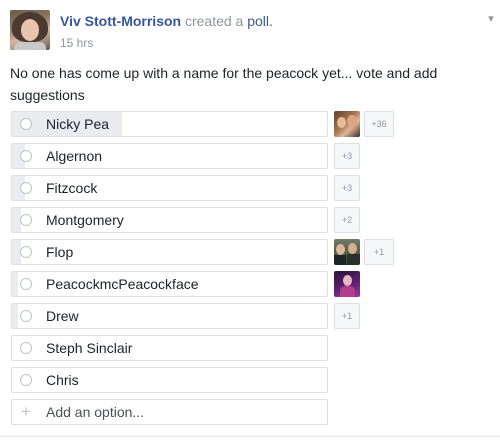  I want to click on poll-option-algernon: Algernon, so click(169, 156).